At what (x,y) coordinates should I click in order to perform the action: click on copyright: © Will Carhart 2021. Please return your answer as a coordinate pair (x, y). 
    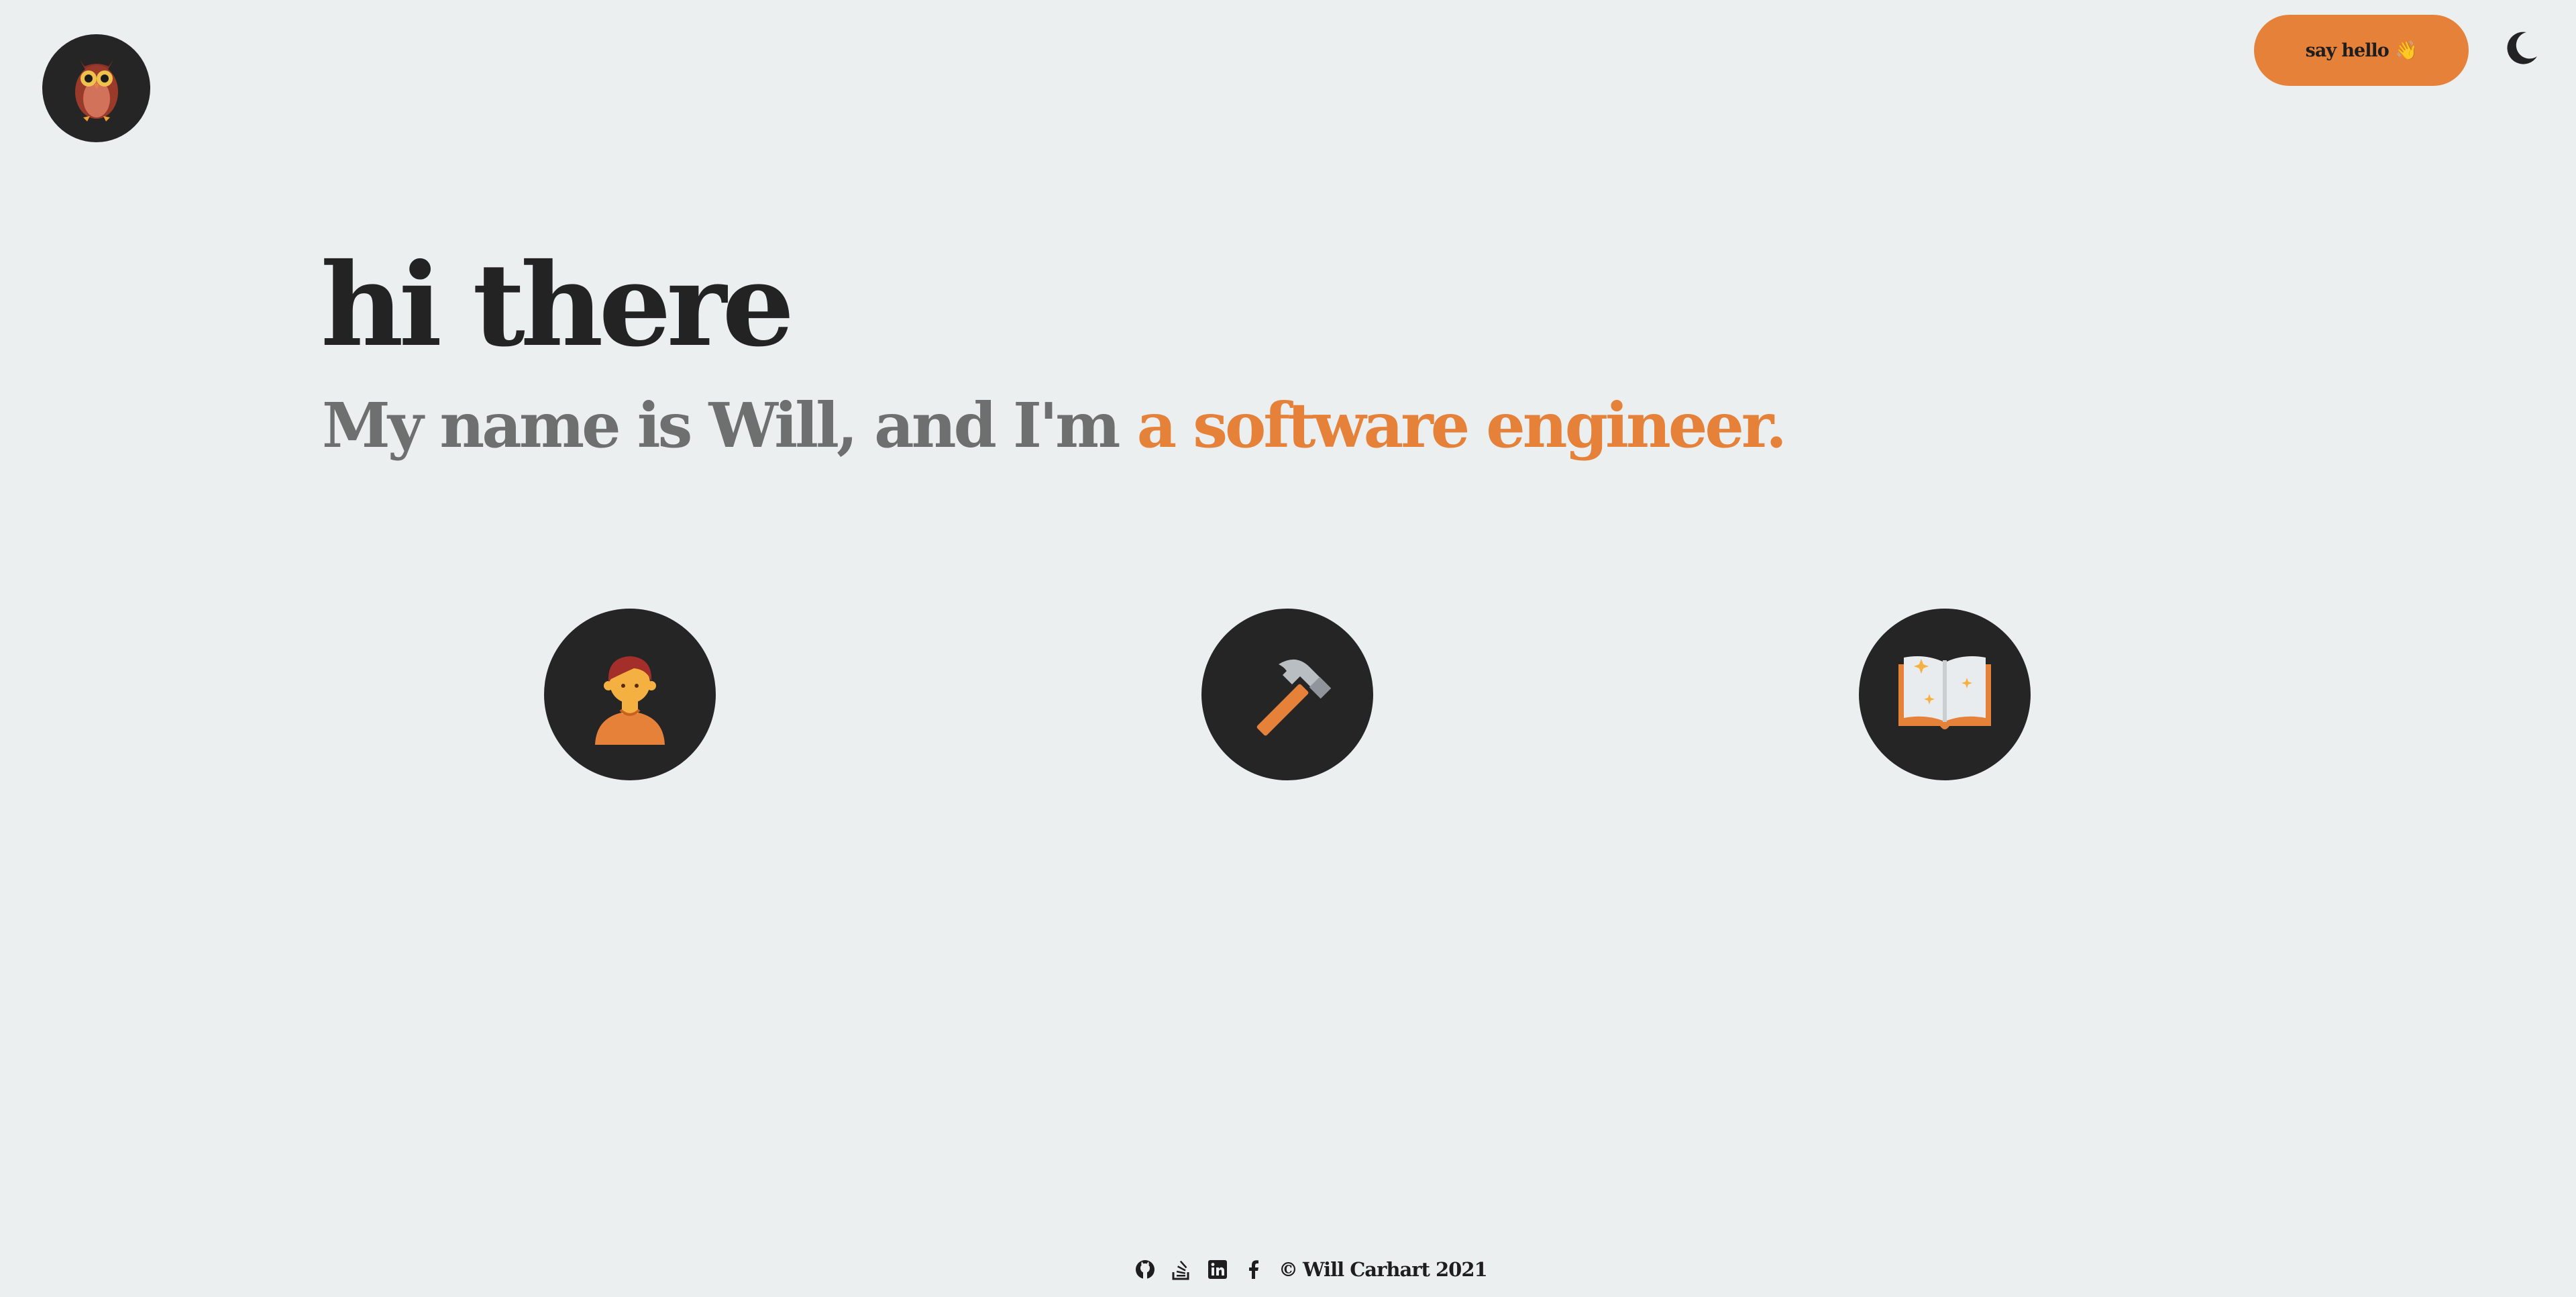
    Looking at the image, I should click on (1383, 1269).